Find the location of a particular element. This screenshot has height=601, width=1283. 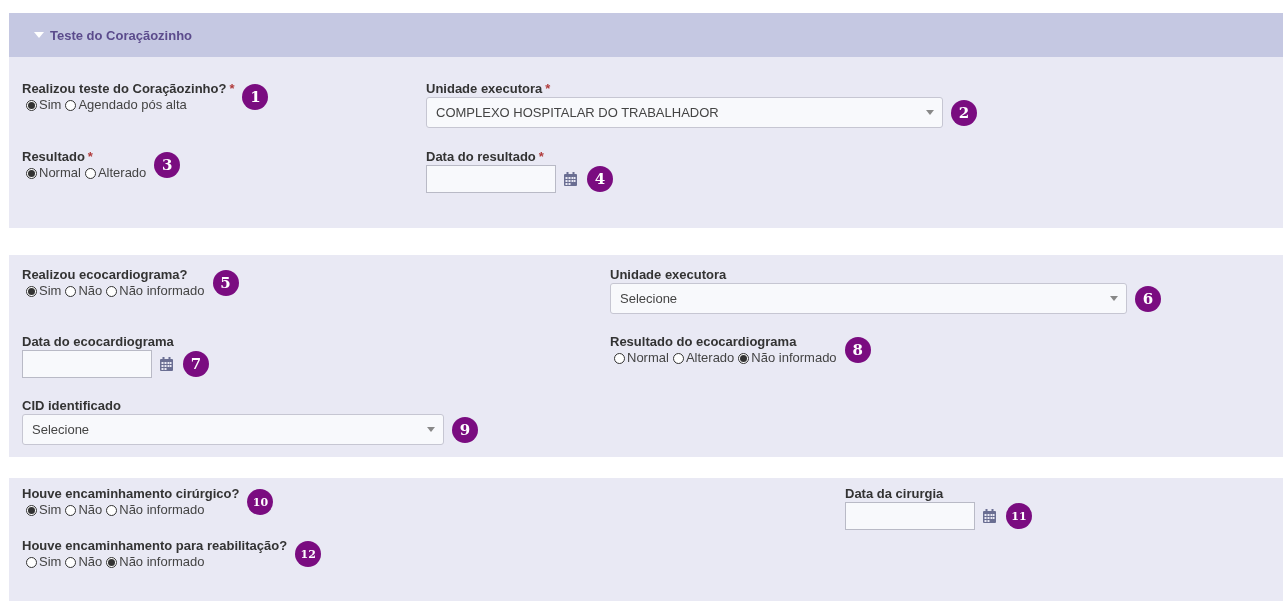

number-badge: 7 is located at coordinates (196, 364).